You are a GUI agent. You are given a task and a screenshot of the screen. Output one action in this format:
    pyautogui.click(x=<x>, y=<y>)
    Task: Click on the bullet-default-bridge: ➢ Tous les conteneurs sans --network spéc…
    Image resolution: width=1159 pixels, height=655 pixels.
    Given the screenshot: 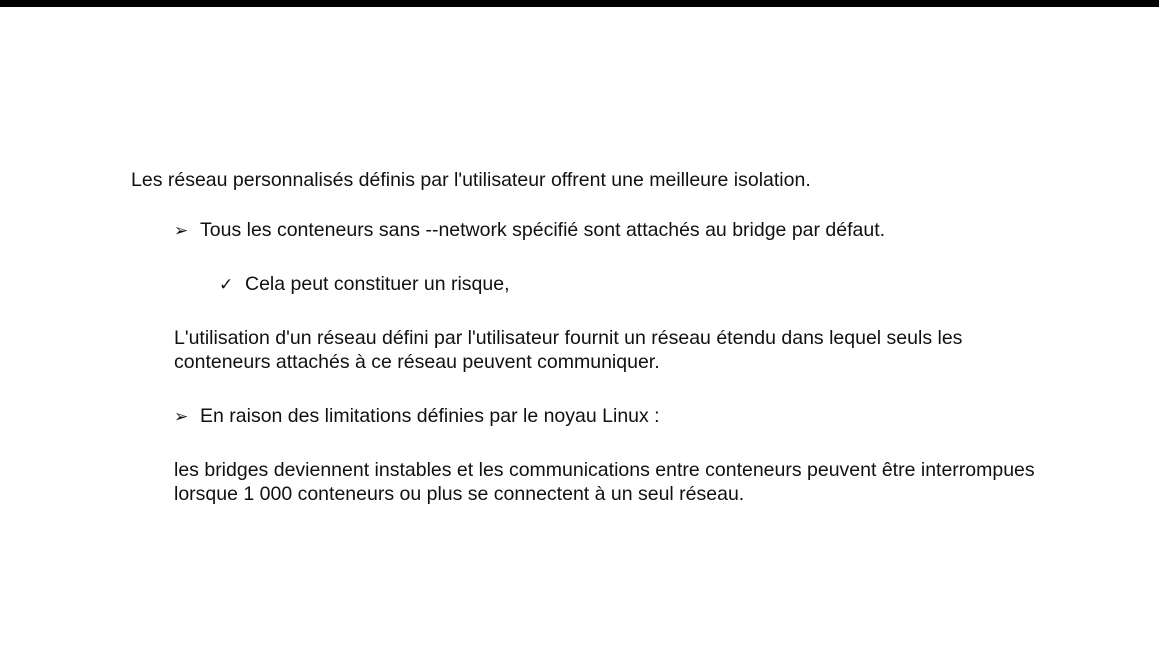 What is the action you would take?
    pyautogui.click(x=529, y=230)
    